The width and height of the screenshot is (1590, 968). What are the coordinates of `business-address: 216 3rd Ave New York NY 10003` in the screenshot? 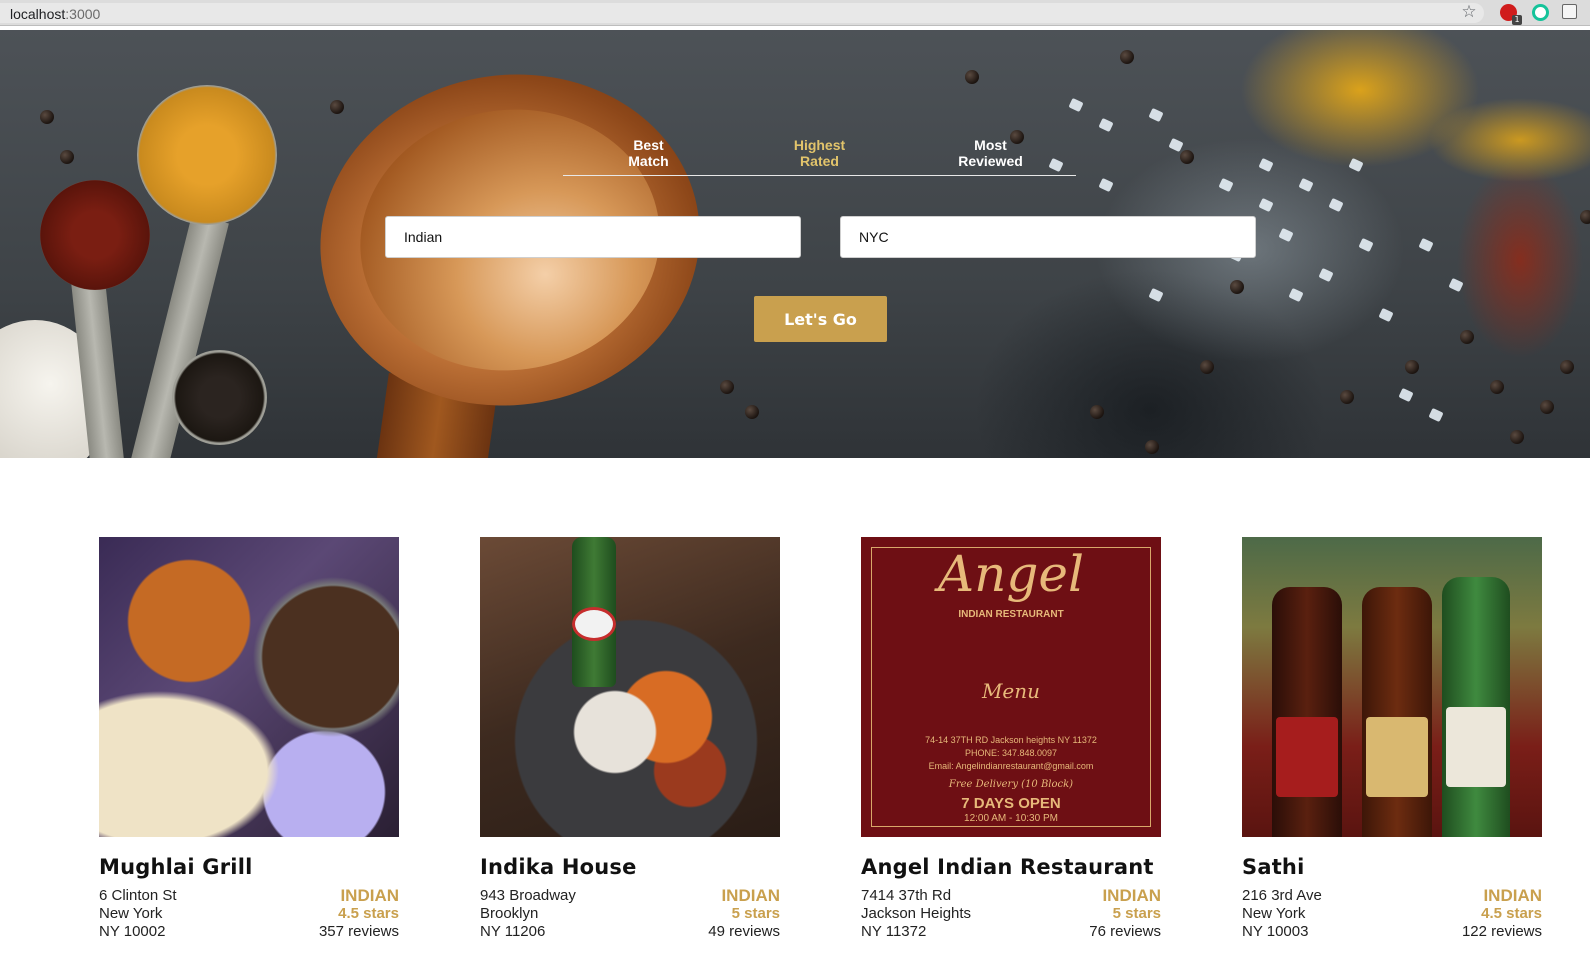 It's located at (1282, 914).